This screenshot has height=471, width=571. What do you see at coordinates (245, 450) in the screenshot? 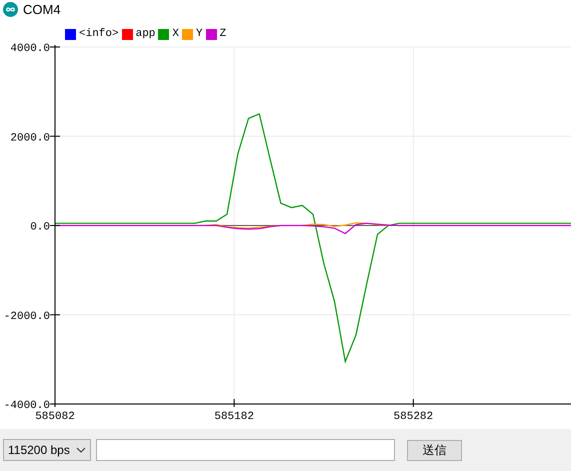
I see `message-input-field` at bounding box center [245, 450].